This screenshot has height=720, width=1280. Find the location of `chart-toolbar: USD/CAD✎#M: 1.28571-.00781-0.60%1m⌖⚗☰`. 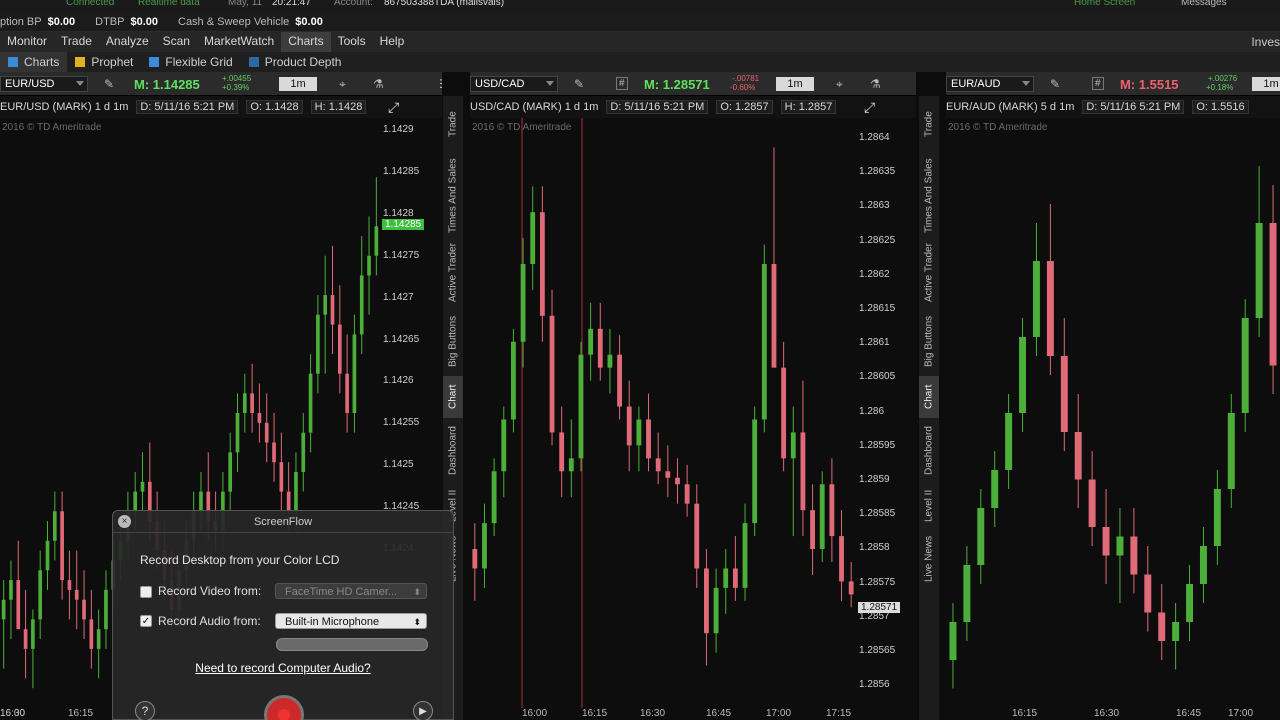

chart-toolbar: USD/CAD✎#M: 1.28571-.00781-0.60%1m⌖⚗☰ is located at coordinates (693, 84).